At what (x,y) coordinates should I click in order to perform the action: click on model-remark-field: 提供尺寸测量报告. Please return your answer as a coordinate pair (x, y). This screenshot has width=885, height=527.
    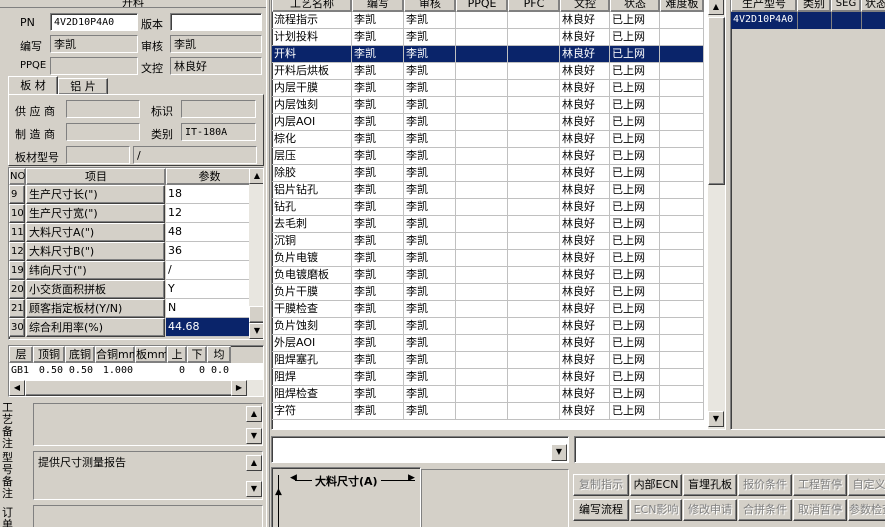
    Looking at the image, I should click on (148, 475).